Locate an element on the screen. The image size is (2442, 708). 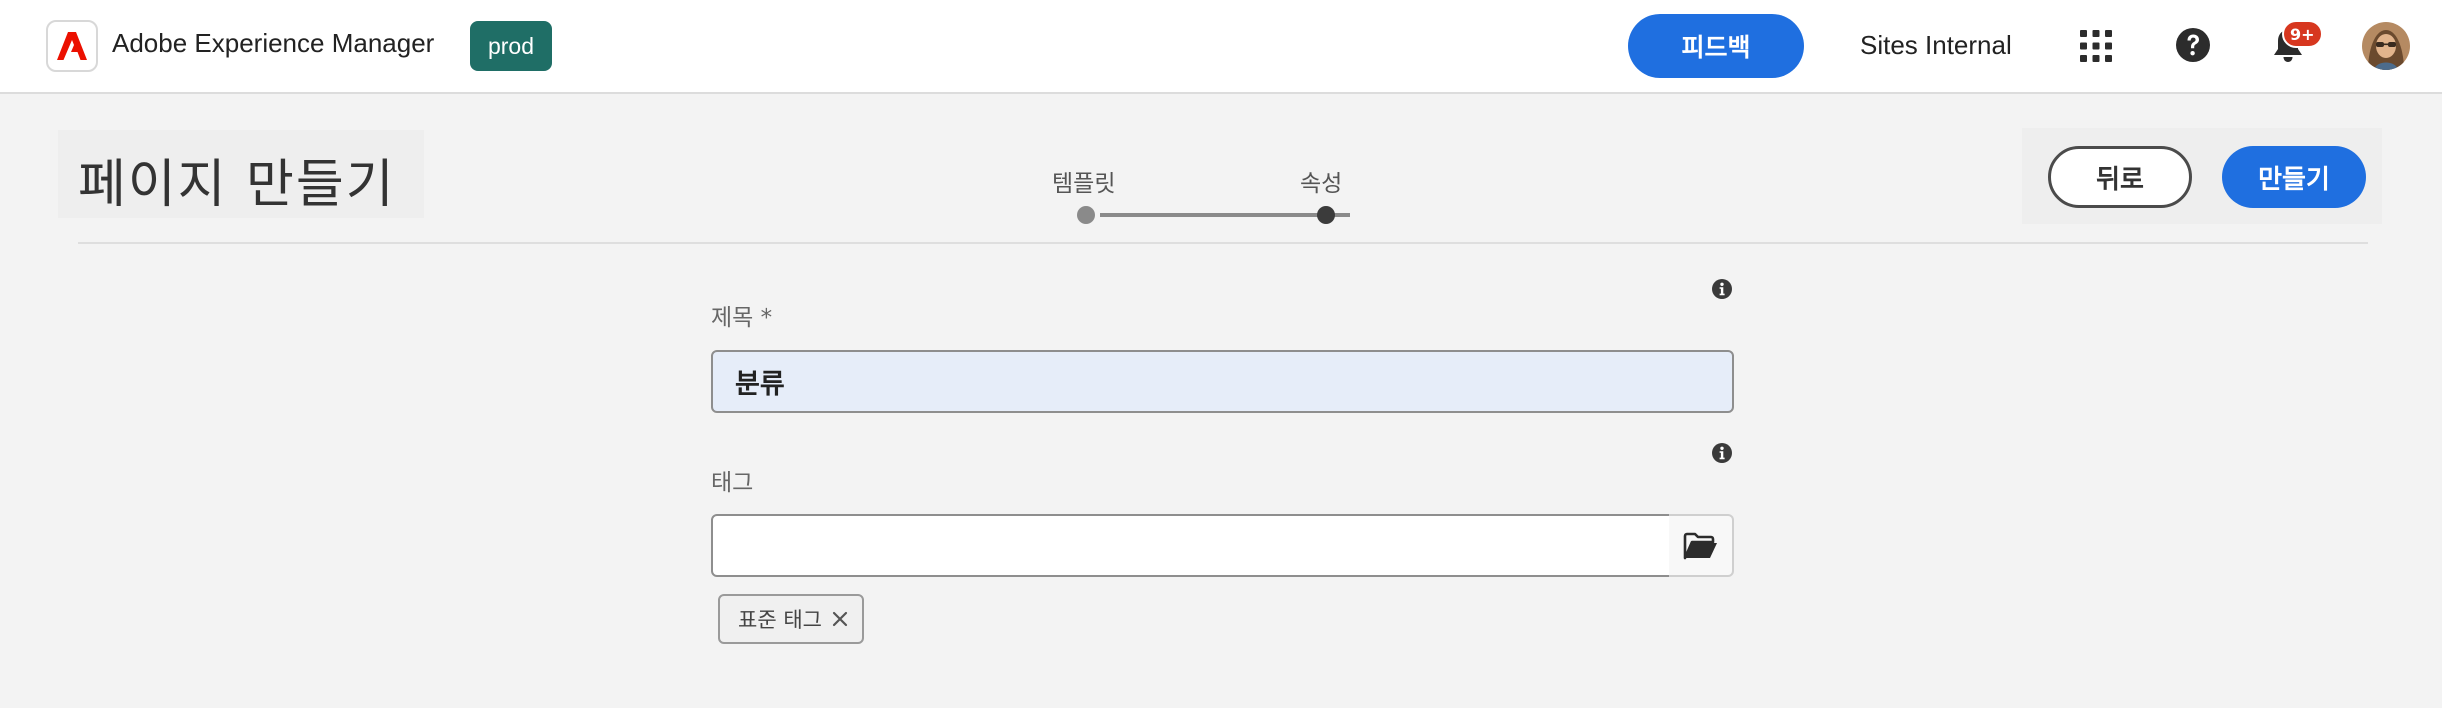
wizard-steps: 템플릿 속성 is located at coordinates (1200, 195).